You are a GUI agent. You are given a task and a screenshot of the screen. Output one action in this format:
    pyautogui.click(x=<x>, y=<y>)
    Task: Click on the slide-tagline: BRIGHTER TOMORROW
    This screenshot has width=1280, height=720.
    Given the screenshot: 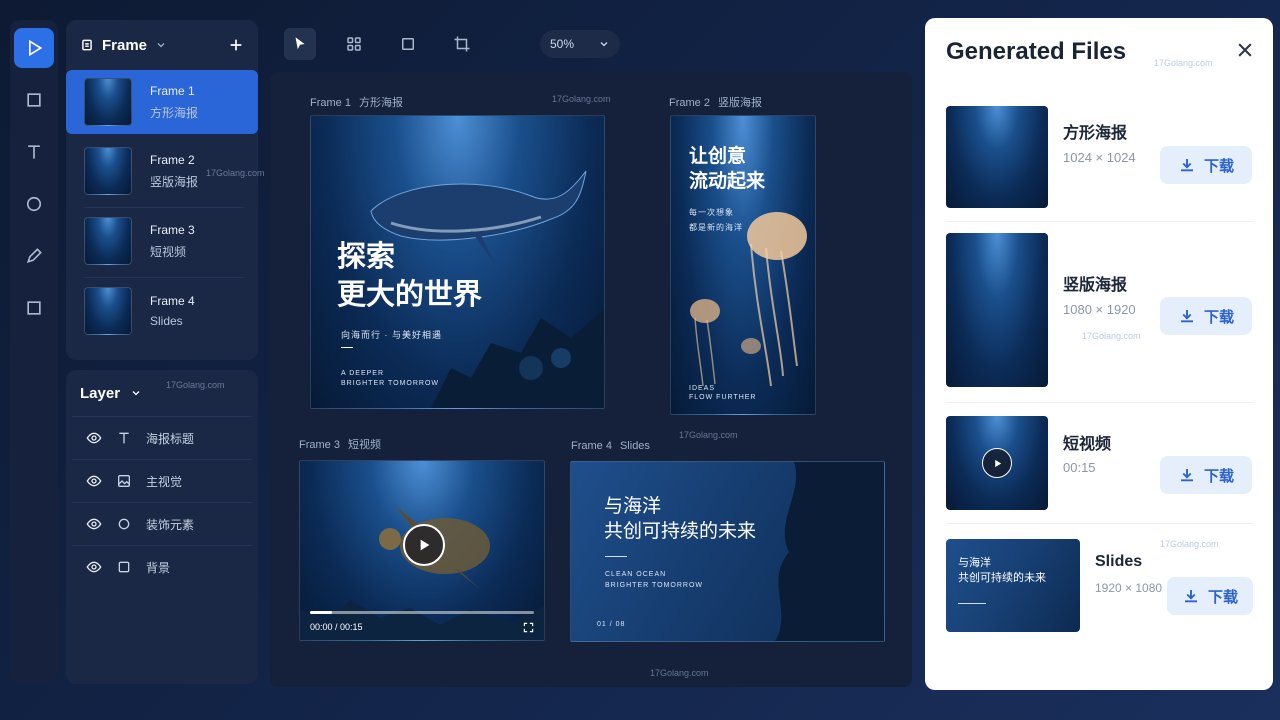 What is the action you would take?
    pyautogui.click(x=654, y=585)
    